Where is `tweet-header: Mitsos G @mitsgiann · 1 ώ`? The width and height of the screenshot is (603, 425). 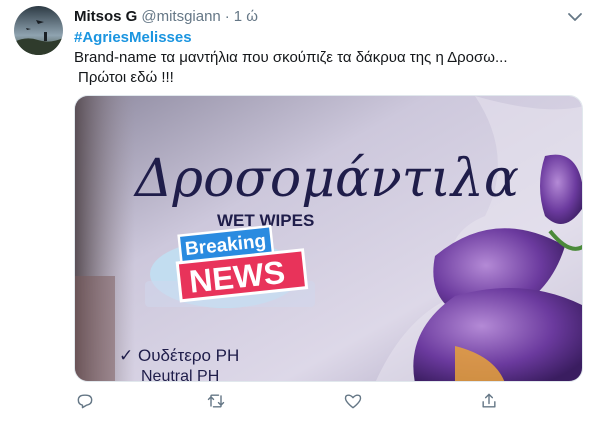 tweet-header: Mitsos G @mitsgiann · 1 ώ is located at coordinates (166, 17).